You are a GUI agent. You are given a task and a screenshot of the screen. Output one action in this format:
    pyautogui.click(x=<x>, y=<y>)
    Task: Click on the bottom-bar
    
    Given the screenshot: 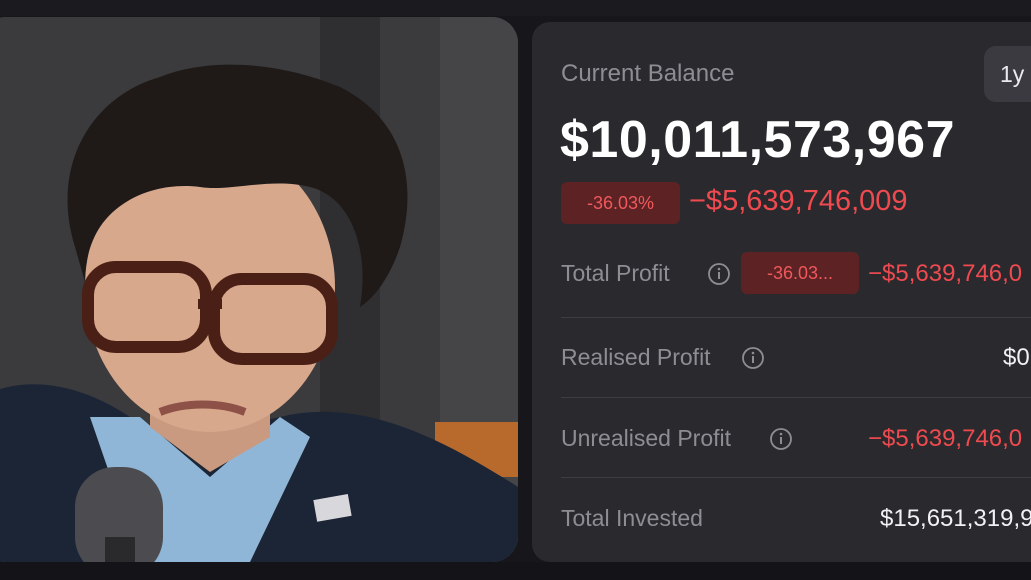 What is the action you would take?
    pyautogui.click(x=515, y=571)
    